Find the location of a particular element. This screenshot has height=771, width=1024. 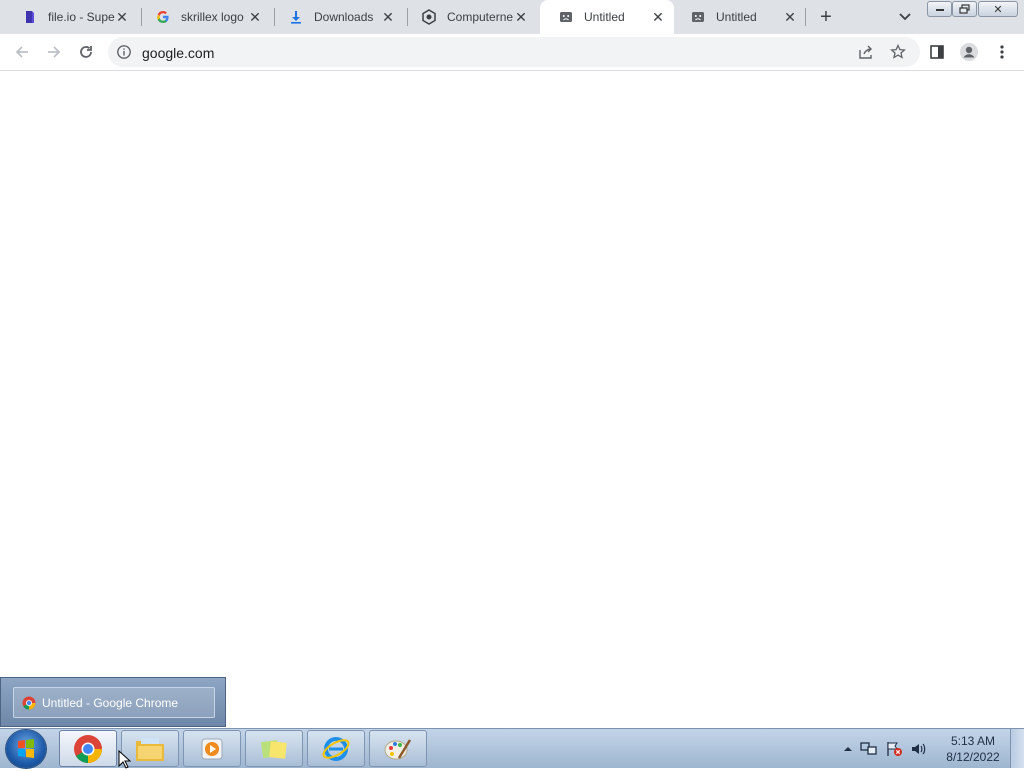

menu-button is located at coordinates (1002, 52).